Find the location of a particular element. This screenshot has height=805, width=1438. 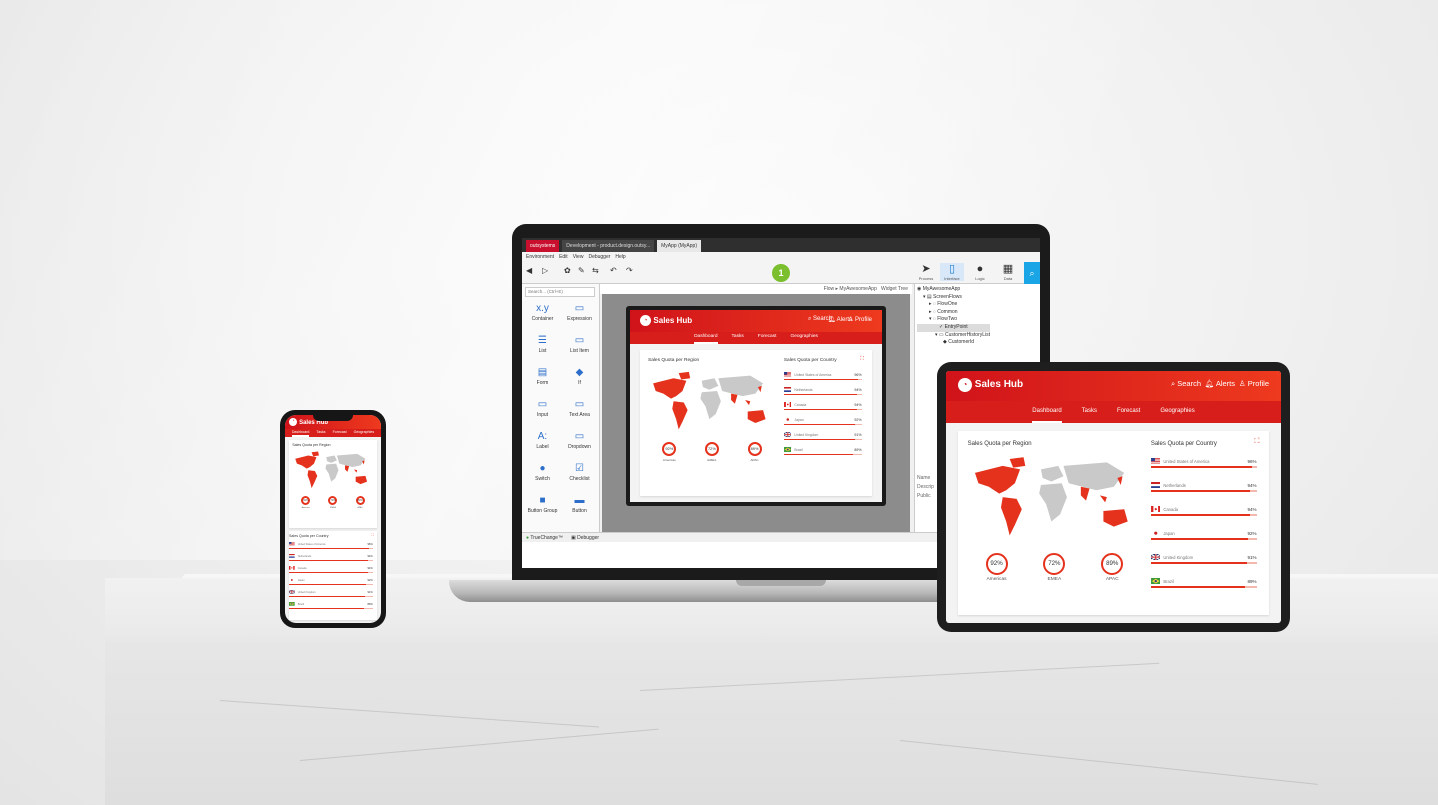

country-progress-fill is located at coordinates (1201, 467).